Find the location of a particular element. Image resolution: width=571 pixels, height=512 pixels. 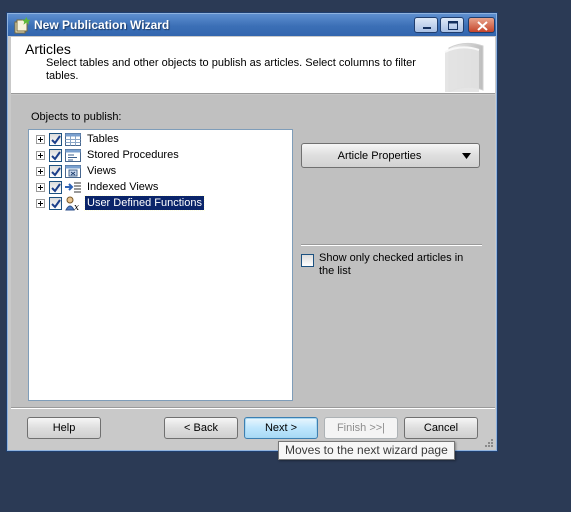

tree-item-label: Stored Procedures is located at coordinates (133, 155).